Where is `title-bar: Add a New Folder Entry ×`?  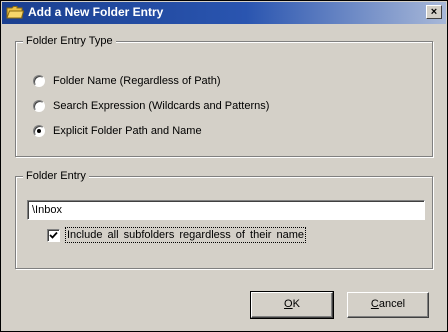 title-bar: Add a New Folder Entry × is located at coordinates (224, 13).